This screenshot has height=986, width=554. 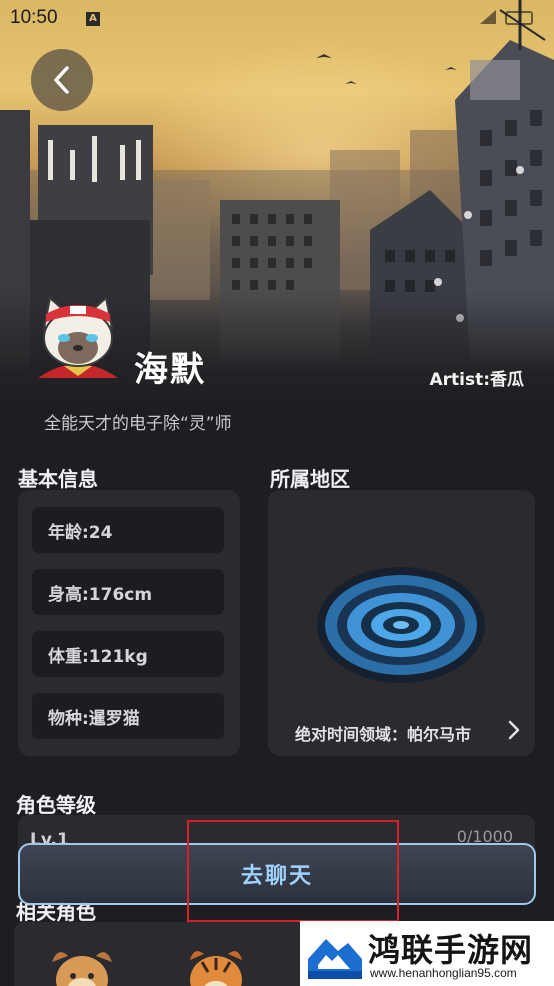 What do you see at coordinates (277, 18) in the screenshot?
I see `status-bar: 10:50 A` at bounding box center [277, 18].